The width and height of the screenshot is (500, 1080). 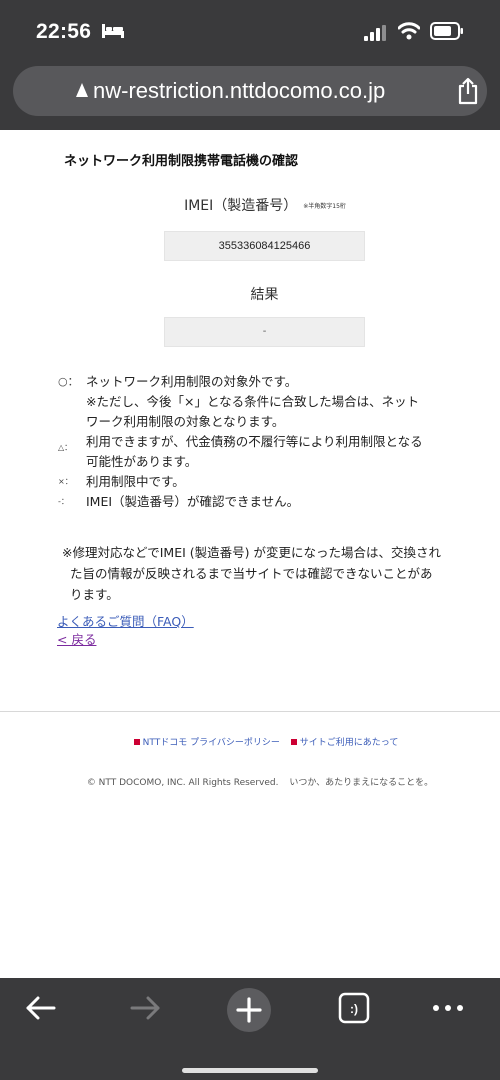 What do you see at coordinates (250, 31) in the screenshot?
I see `status-bar: 22:56` at bounding box center [250, 31].